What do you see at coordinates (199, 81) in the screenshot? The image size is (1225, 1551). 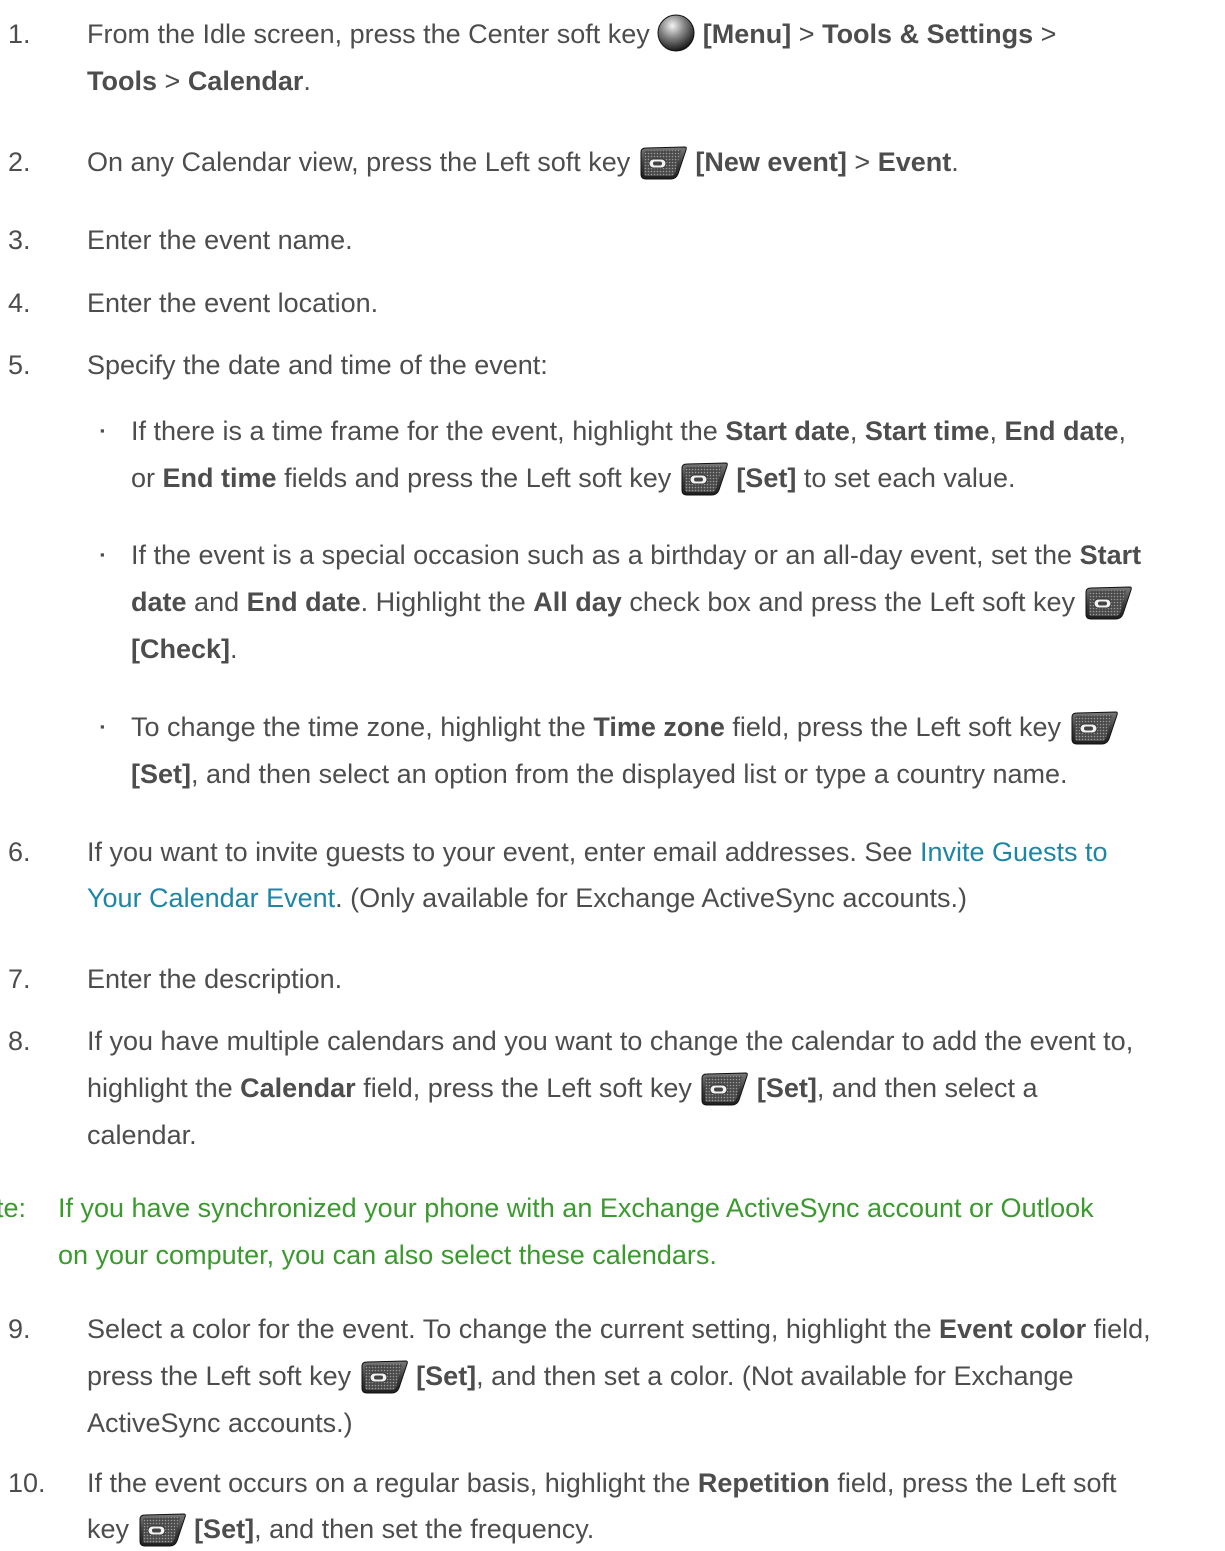 I see `step-text-line: Tools > Calendar.` at bounding box center [199, 81].